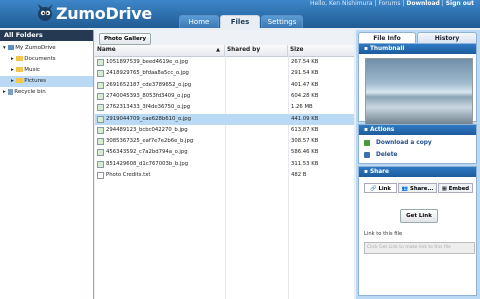 The width and height of the screenshot is (480, 299). I want to click on tab-home: Home, so click(199, 21).